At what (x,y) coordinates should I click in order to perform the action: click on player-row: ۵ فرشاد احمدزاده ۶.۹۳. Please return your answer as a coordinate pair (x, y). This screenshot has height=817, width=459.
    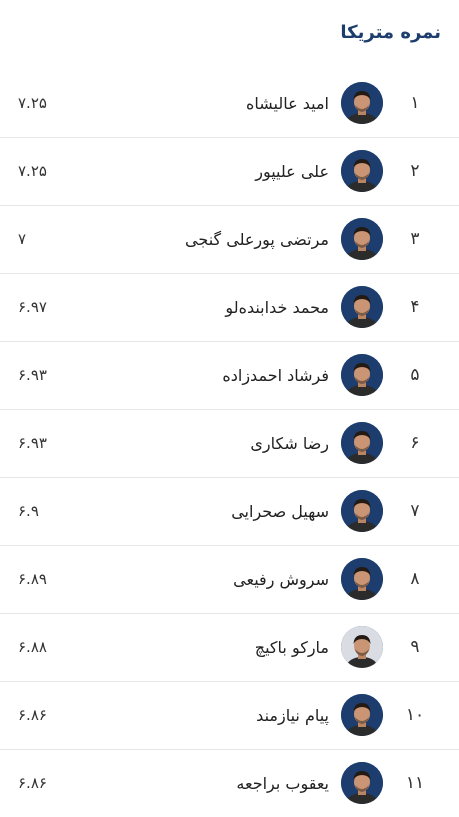
    Looking at the image, I should click on (229, 376).